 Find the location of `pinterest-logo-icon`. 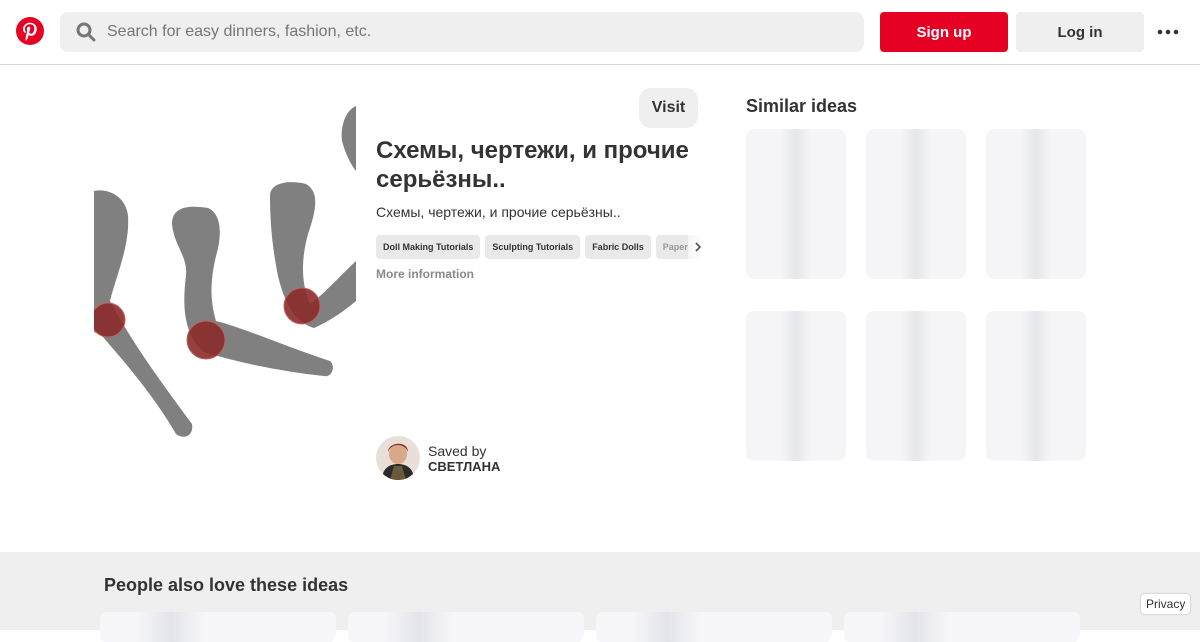

pinterest-logo-icon is located at coordinates (30, 31).